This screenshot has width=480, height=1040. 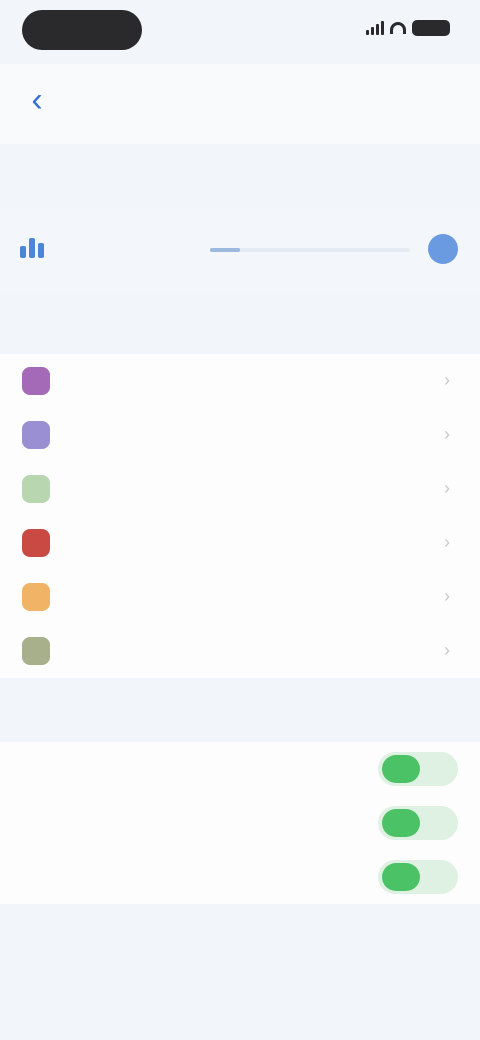 I want to click on storage-info-button, so click(x=443, y=249).